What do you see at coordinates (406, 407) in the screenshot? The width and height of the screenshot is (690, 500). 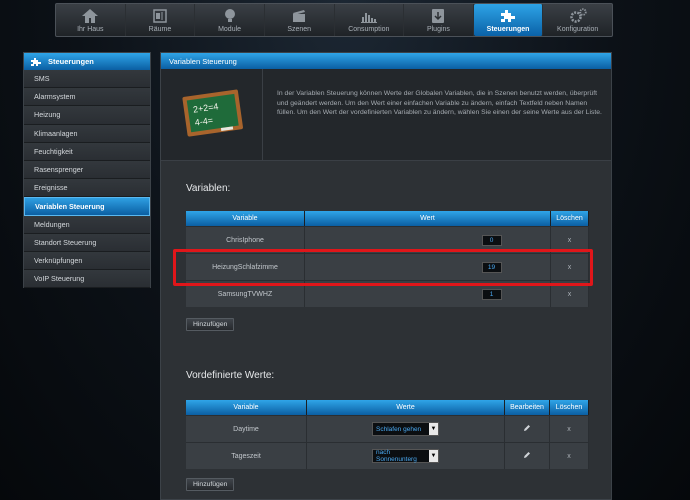 I see `col-werte: Werte` at bounding box center [406, 407].